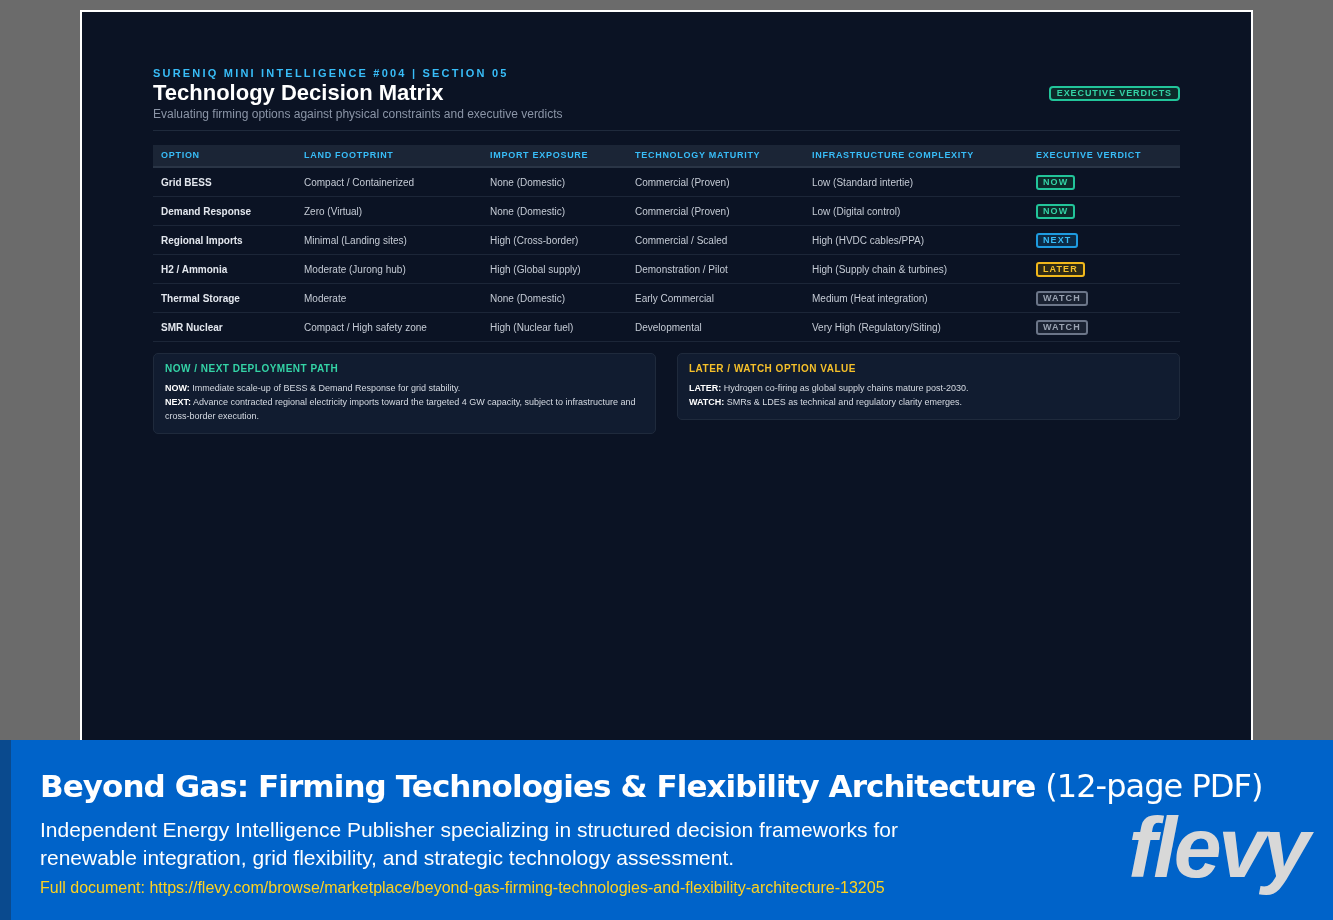 The width and height of the screenshot is (1333, 920). Describe the element at coordinates (299, 93) in the screenshot. I see `slide-title: Technology Decision Matrix` at that location.